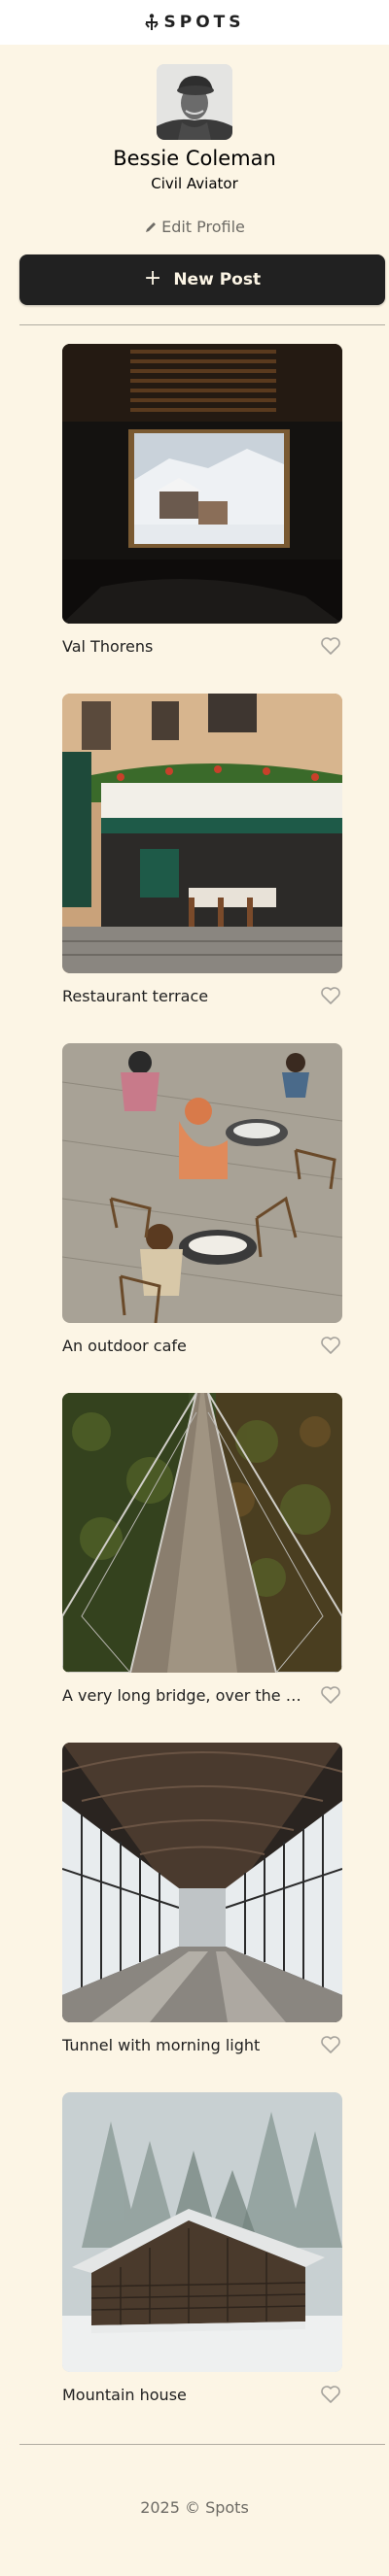 This screenshot has height=2576, width=389. I want to click on divider-bottom, so click(202, 2444).